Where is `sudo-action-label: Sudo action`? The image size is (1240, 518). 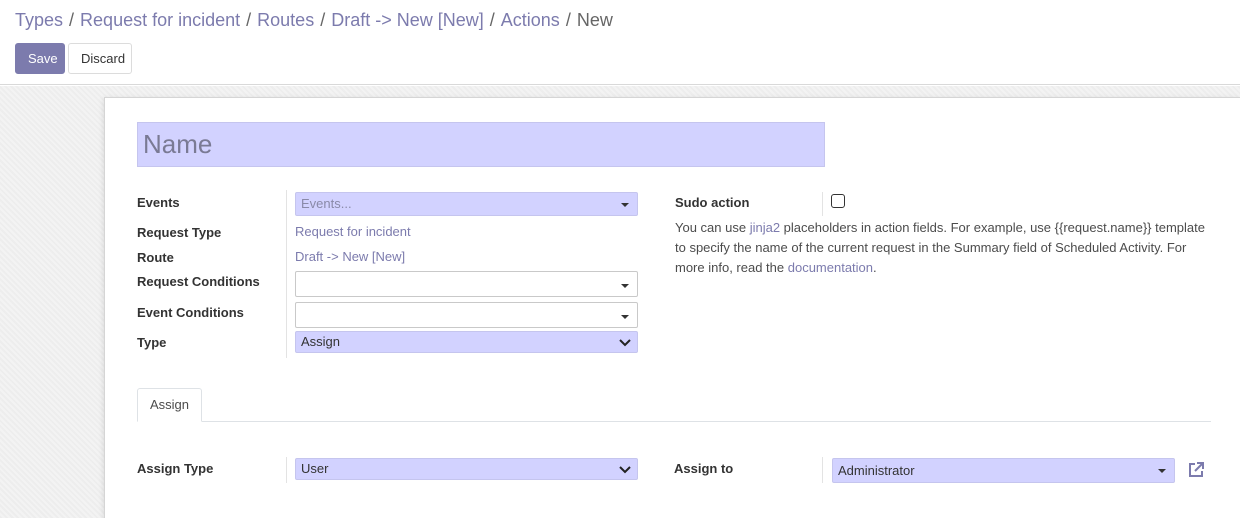 sudo-action-label: Sudo action is located at coordinates (712, 202).